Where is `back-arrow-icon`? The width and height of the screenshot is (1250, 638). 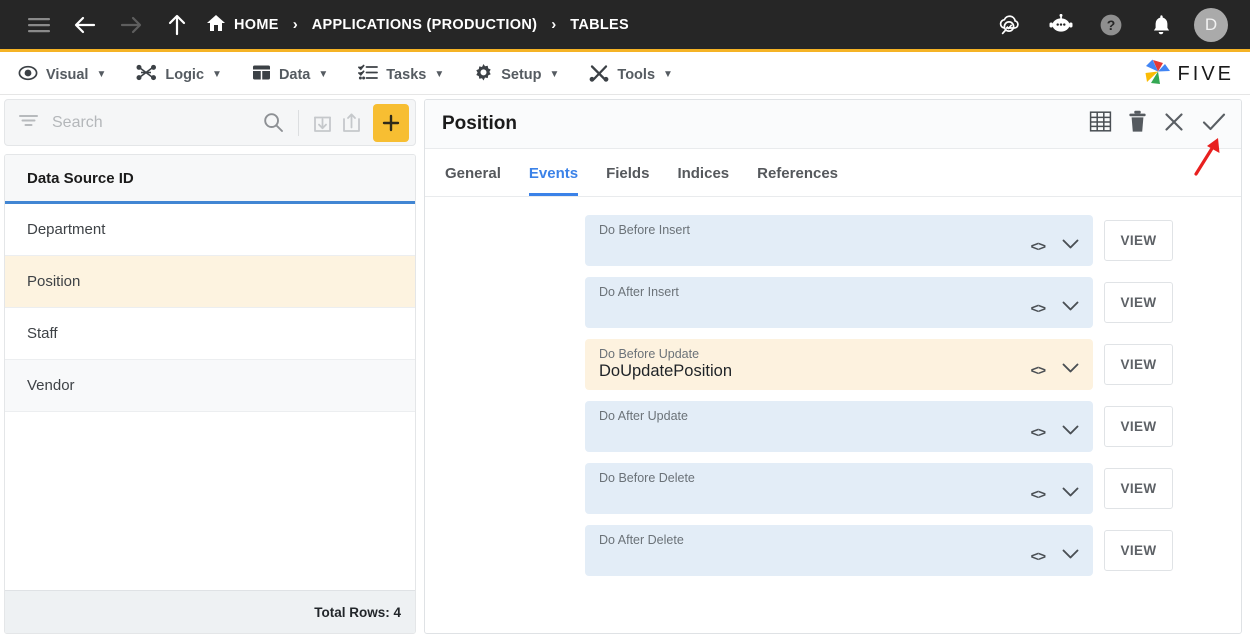
back-arrow-icon is located at coordinates (85, 25).